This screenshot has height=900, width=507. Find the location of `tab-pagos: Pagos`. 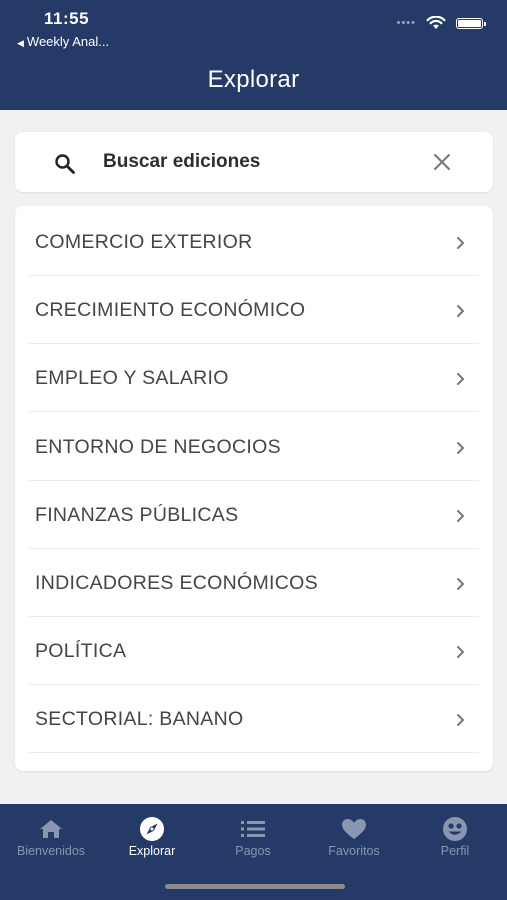

tab-pagos: Pagos is located at coordinates (253, 837).